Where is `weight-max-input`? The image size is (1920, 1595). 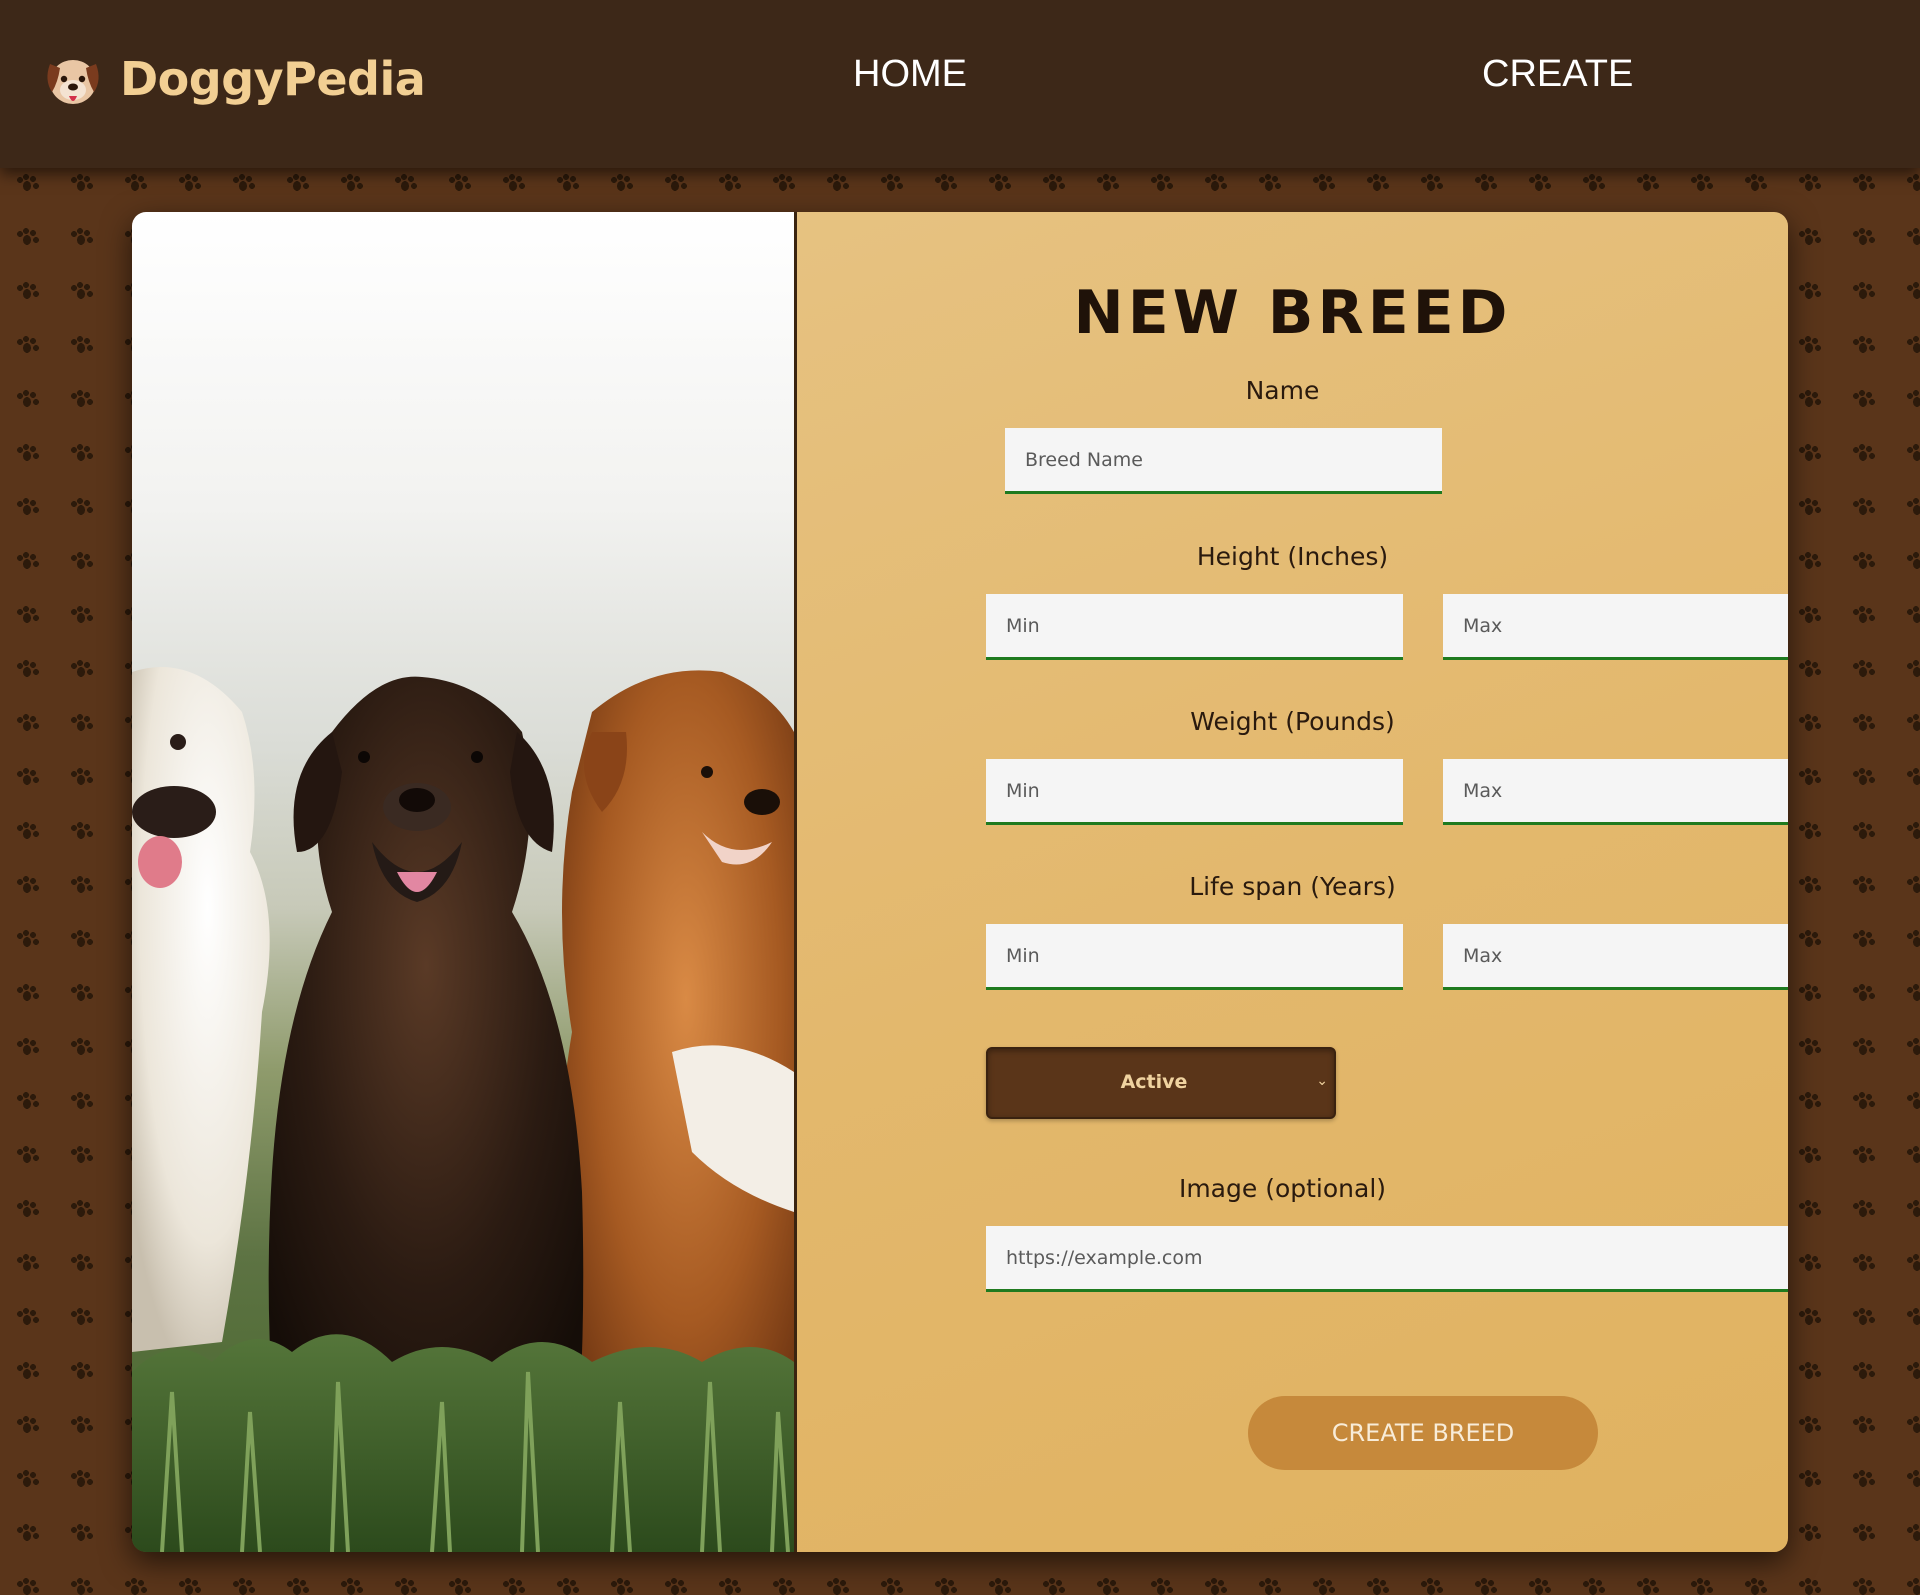 weight-max-input is located at coordinates (1615, 792).